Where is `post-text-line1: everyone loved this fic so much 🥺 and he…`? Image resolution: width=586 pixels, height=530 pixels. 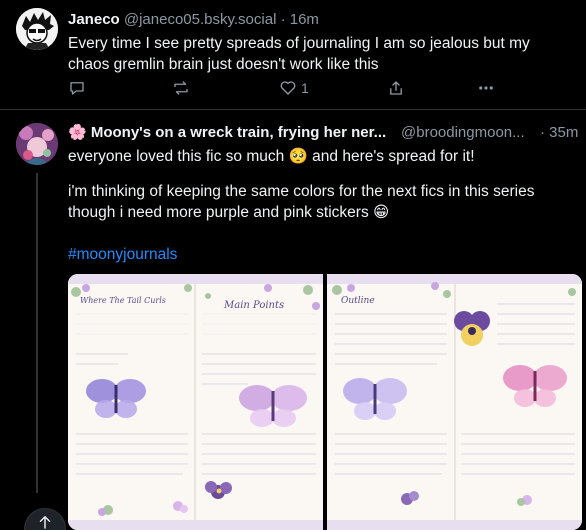
post-text-line1: everyone loved this fic so much 🥺 and he… is located at coordinates (271, 156).